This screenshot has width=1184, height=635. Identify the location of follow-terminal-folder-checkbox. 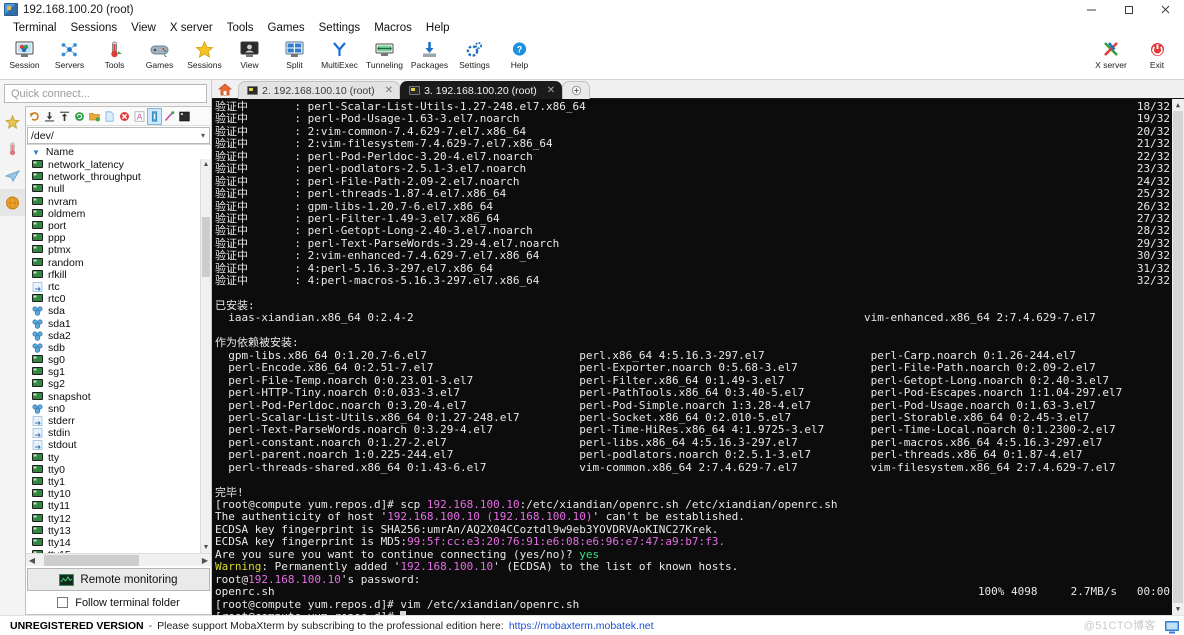
(63, 602).